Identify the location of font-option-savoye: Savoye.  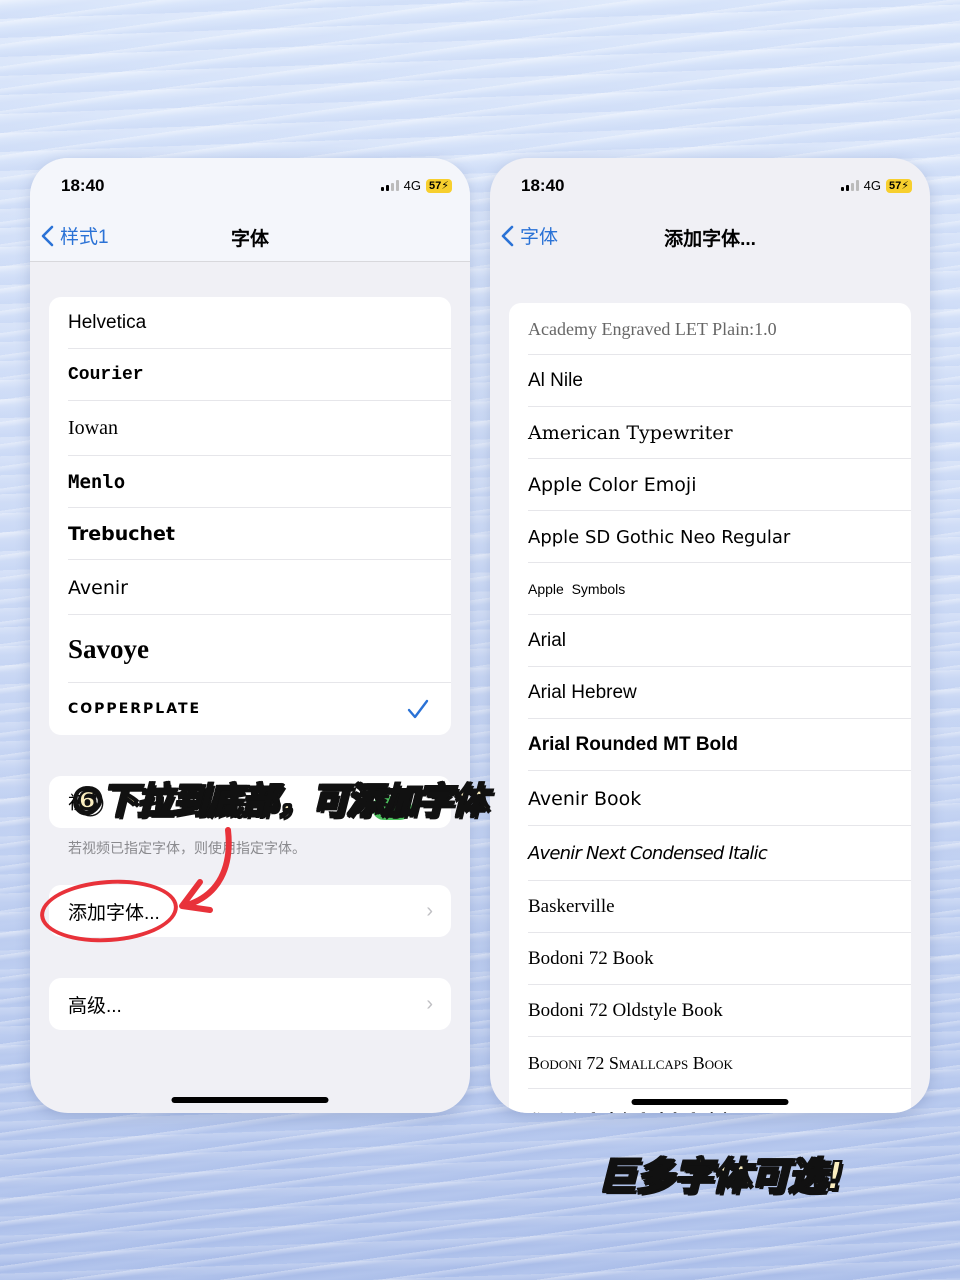
(250, 649).